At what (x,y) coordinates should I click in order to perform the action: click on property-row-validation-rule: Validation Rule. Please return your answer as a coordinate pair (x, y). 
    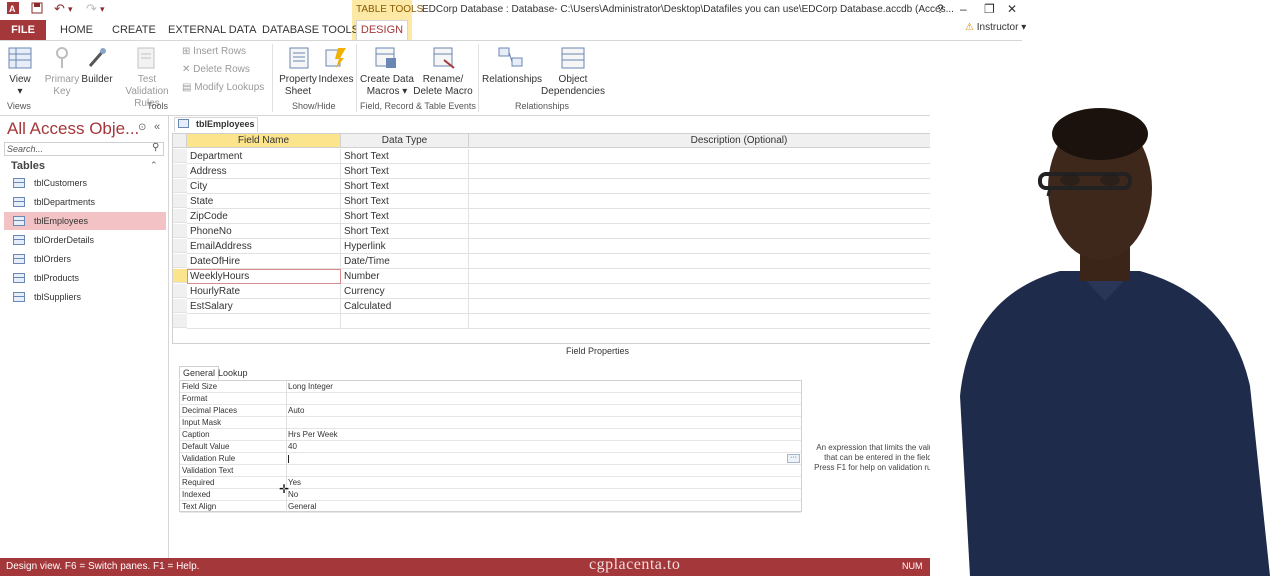
    Looking at the image, I should click on (490, 459).